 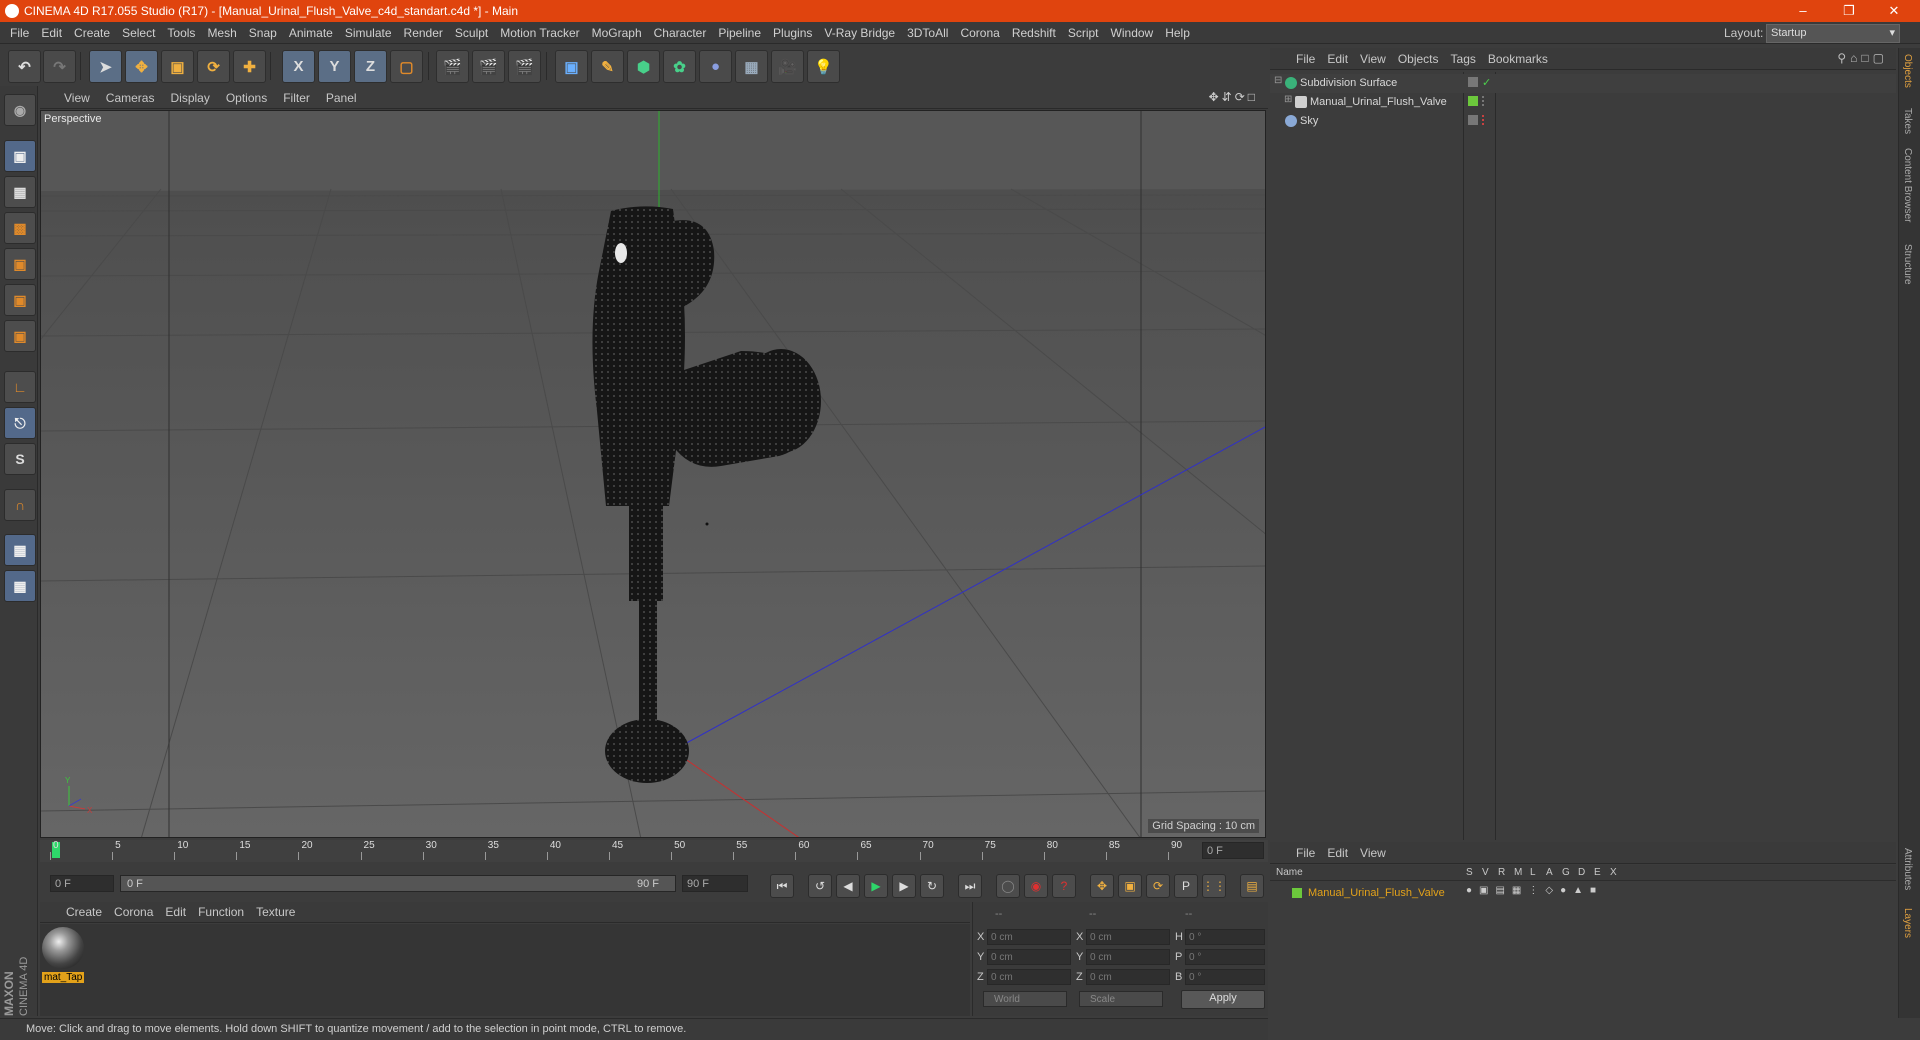 What do you see at coordinates (20, 228) in the screenshot?
I see `workplane-mode-button: ▩` at bounding box center [20, 228].